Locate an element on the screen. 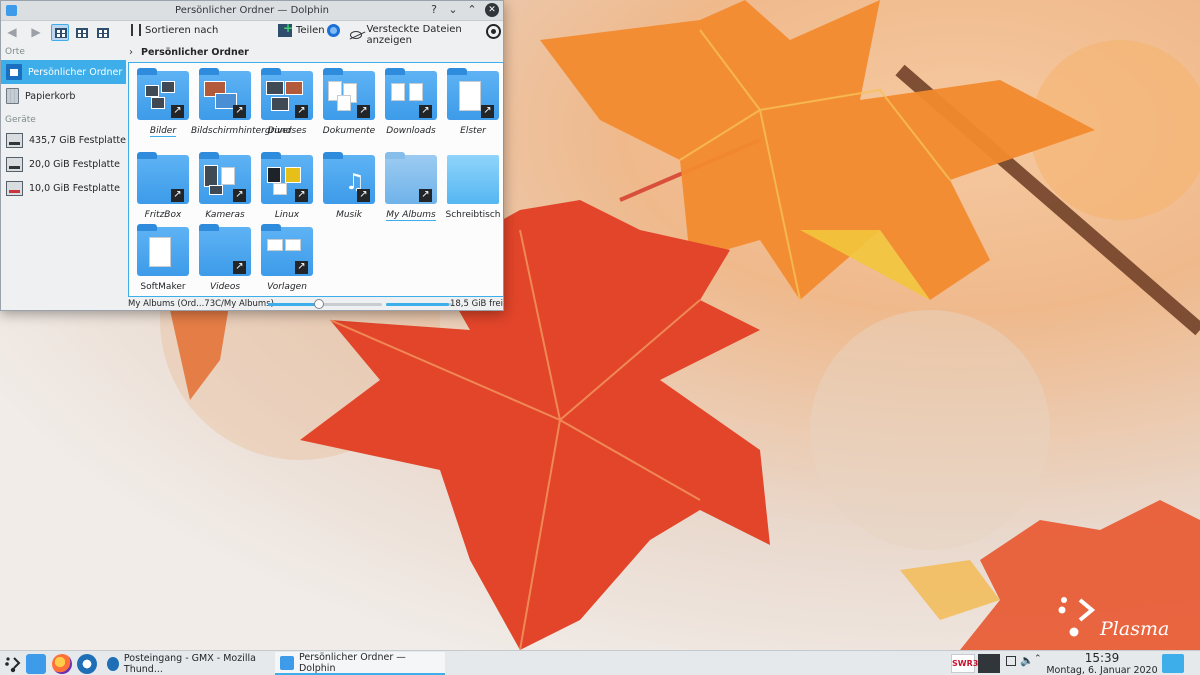  desktop-folder-icon is located at coordinates (473, 179).